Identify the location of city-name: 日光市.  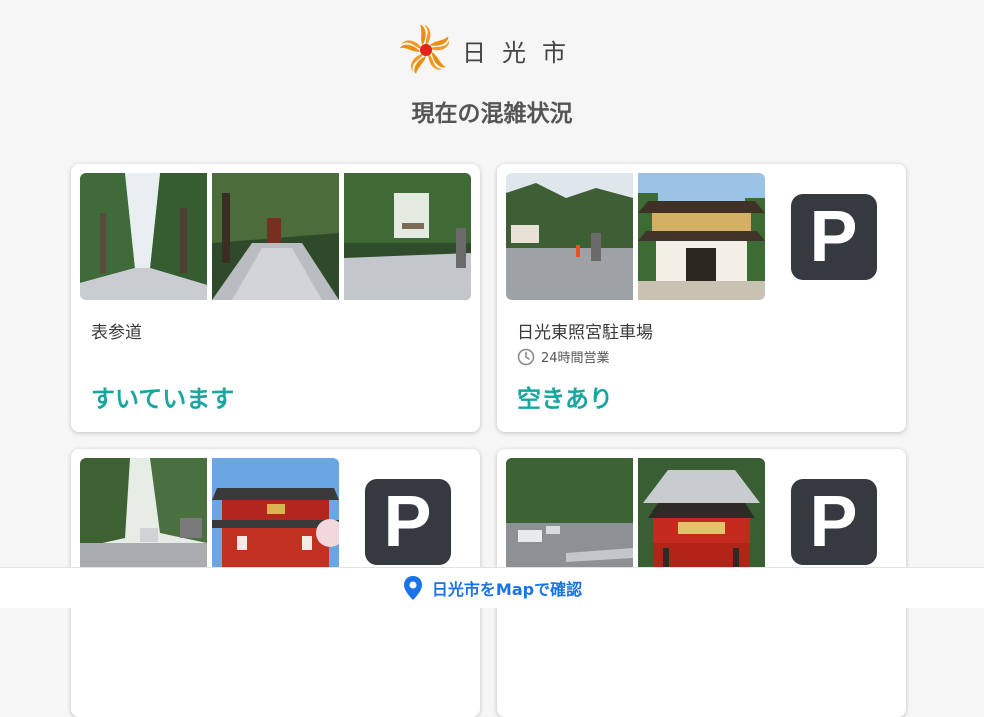
(522, 52).